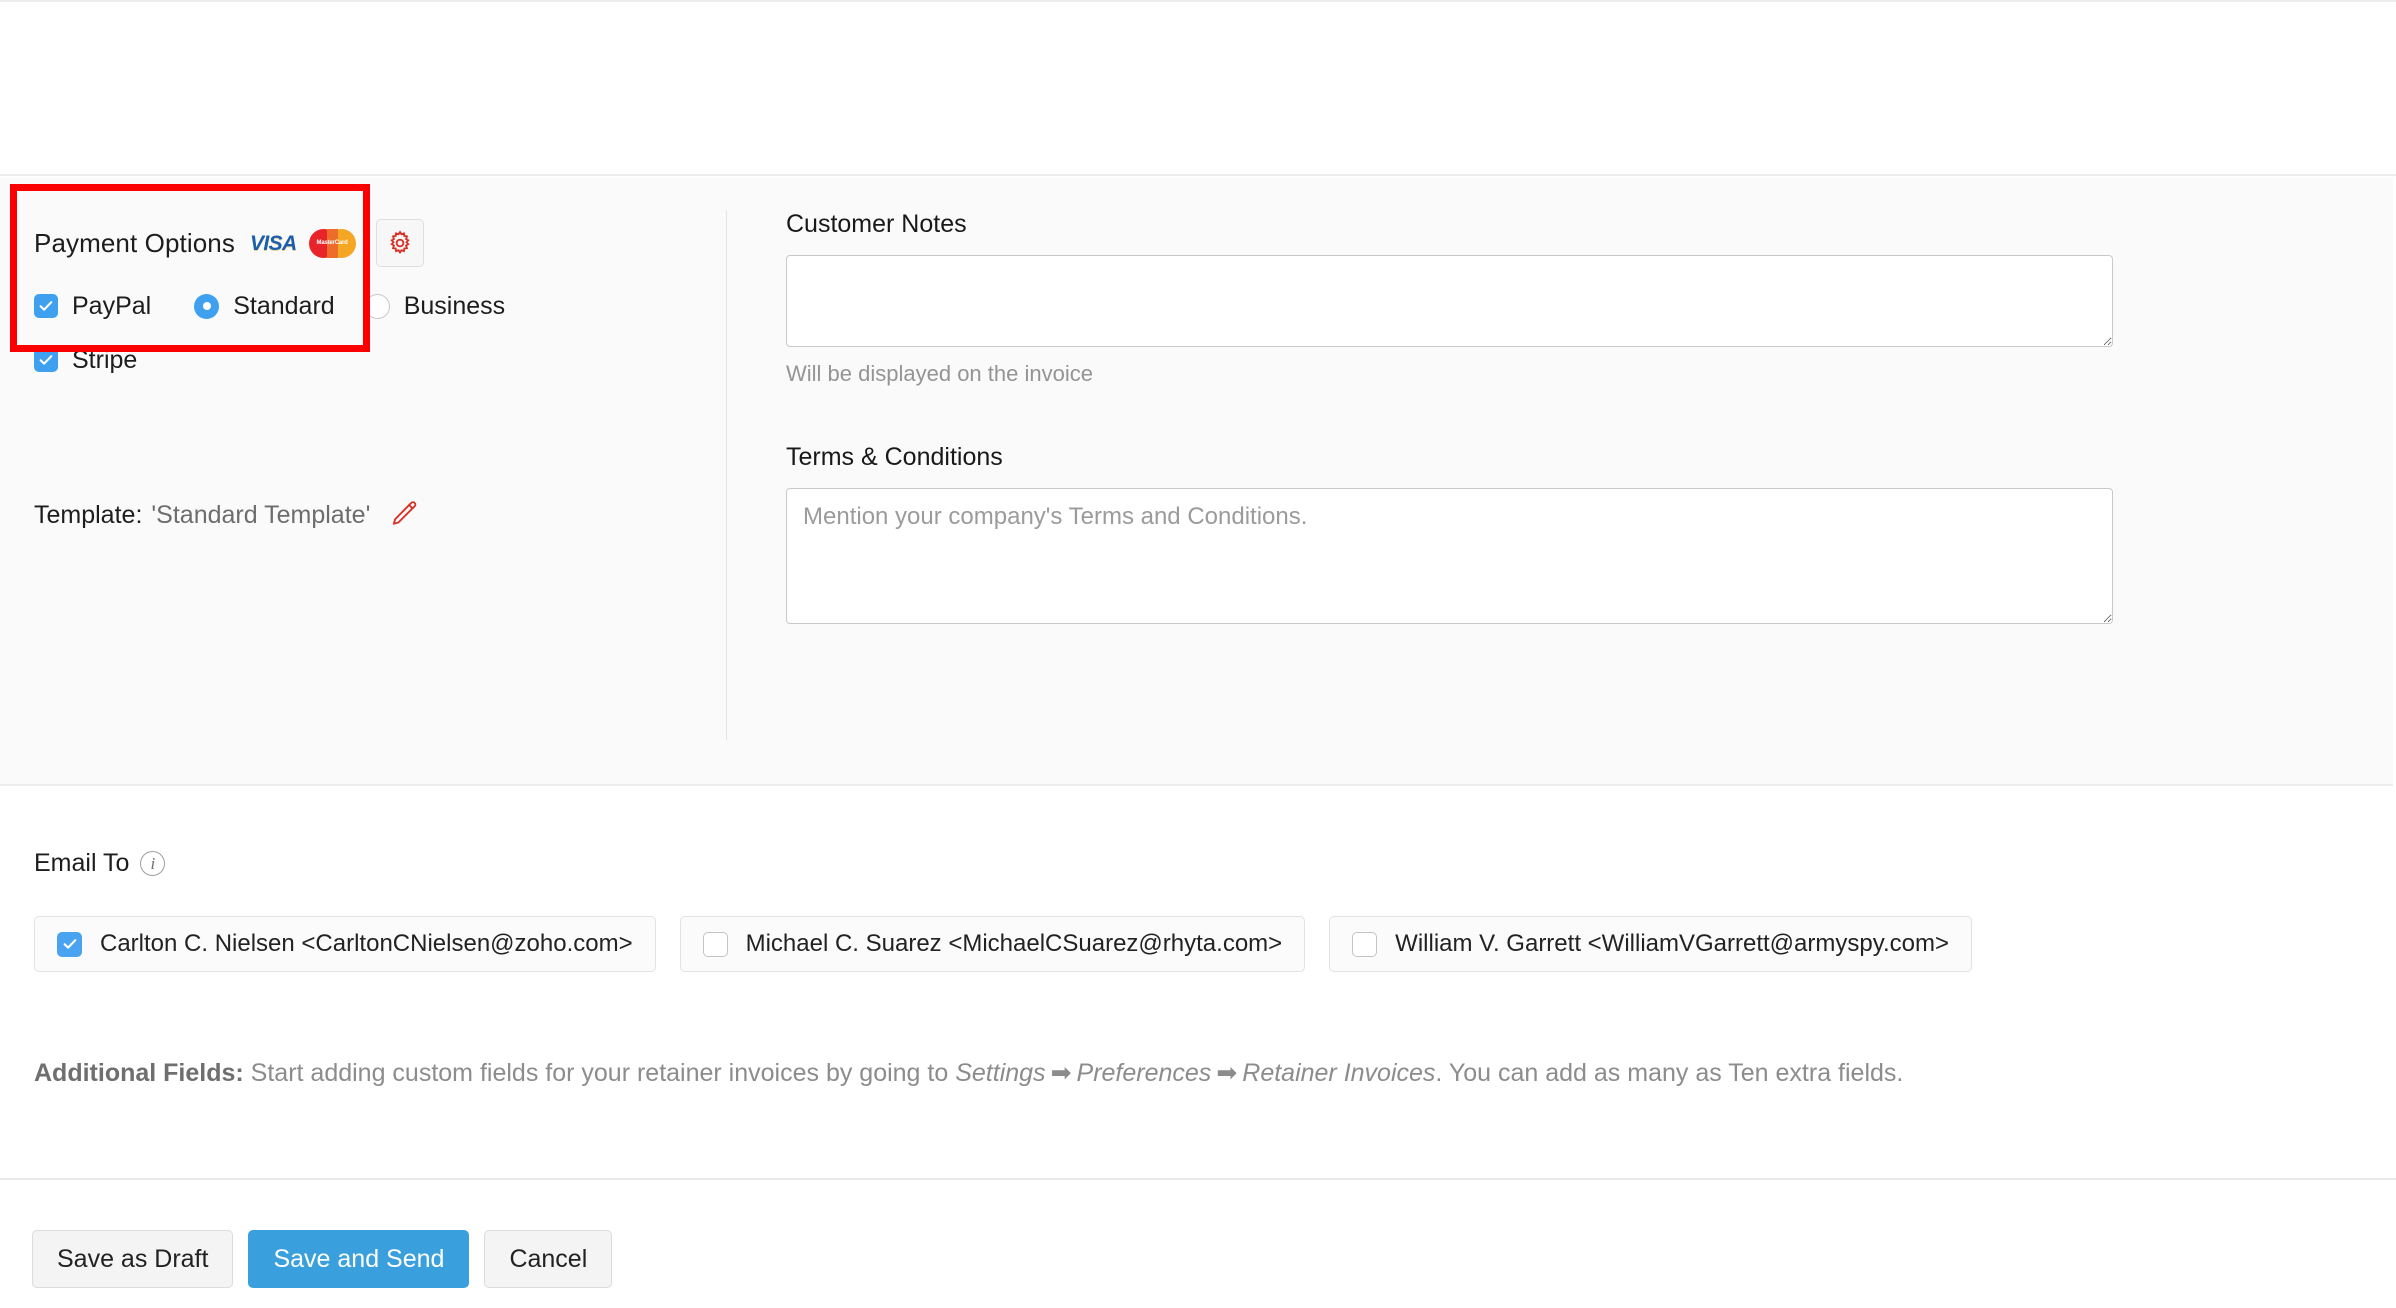 Image resolution: width=2396 pixels, height=1308 pixels. I want to click on additional-fields-path-retainer-invoices: Retainer Invoices, so click(1339, 1073).